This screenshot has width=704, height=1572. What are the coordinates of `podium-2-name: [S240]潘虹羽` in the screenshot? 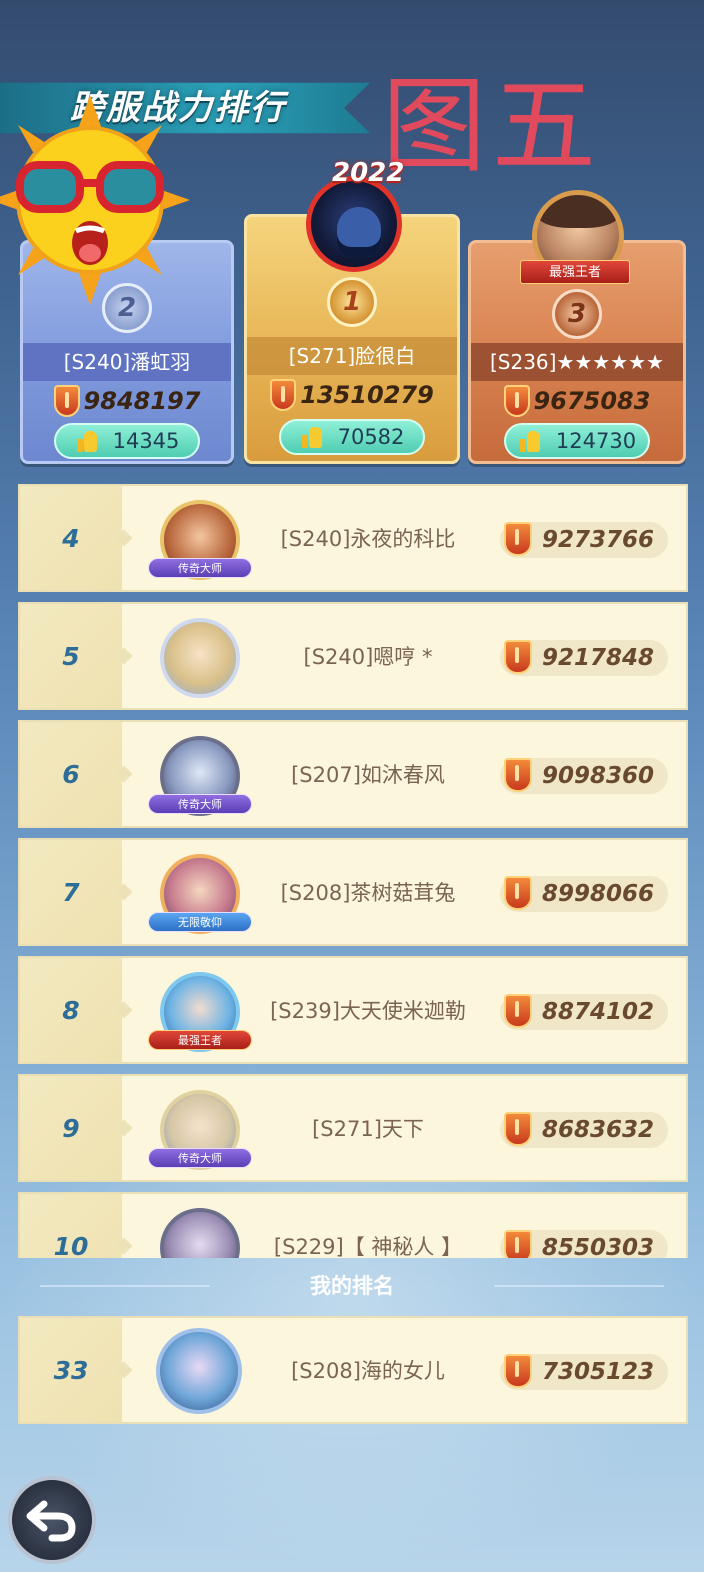 It's located at (127, 362).